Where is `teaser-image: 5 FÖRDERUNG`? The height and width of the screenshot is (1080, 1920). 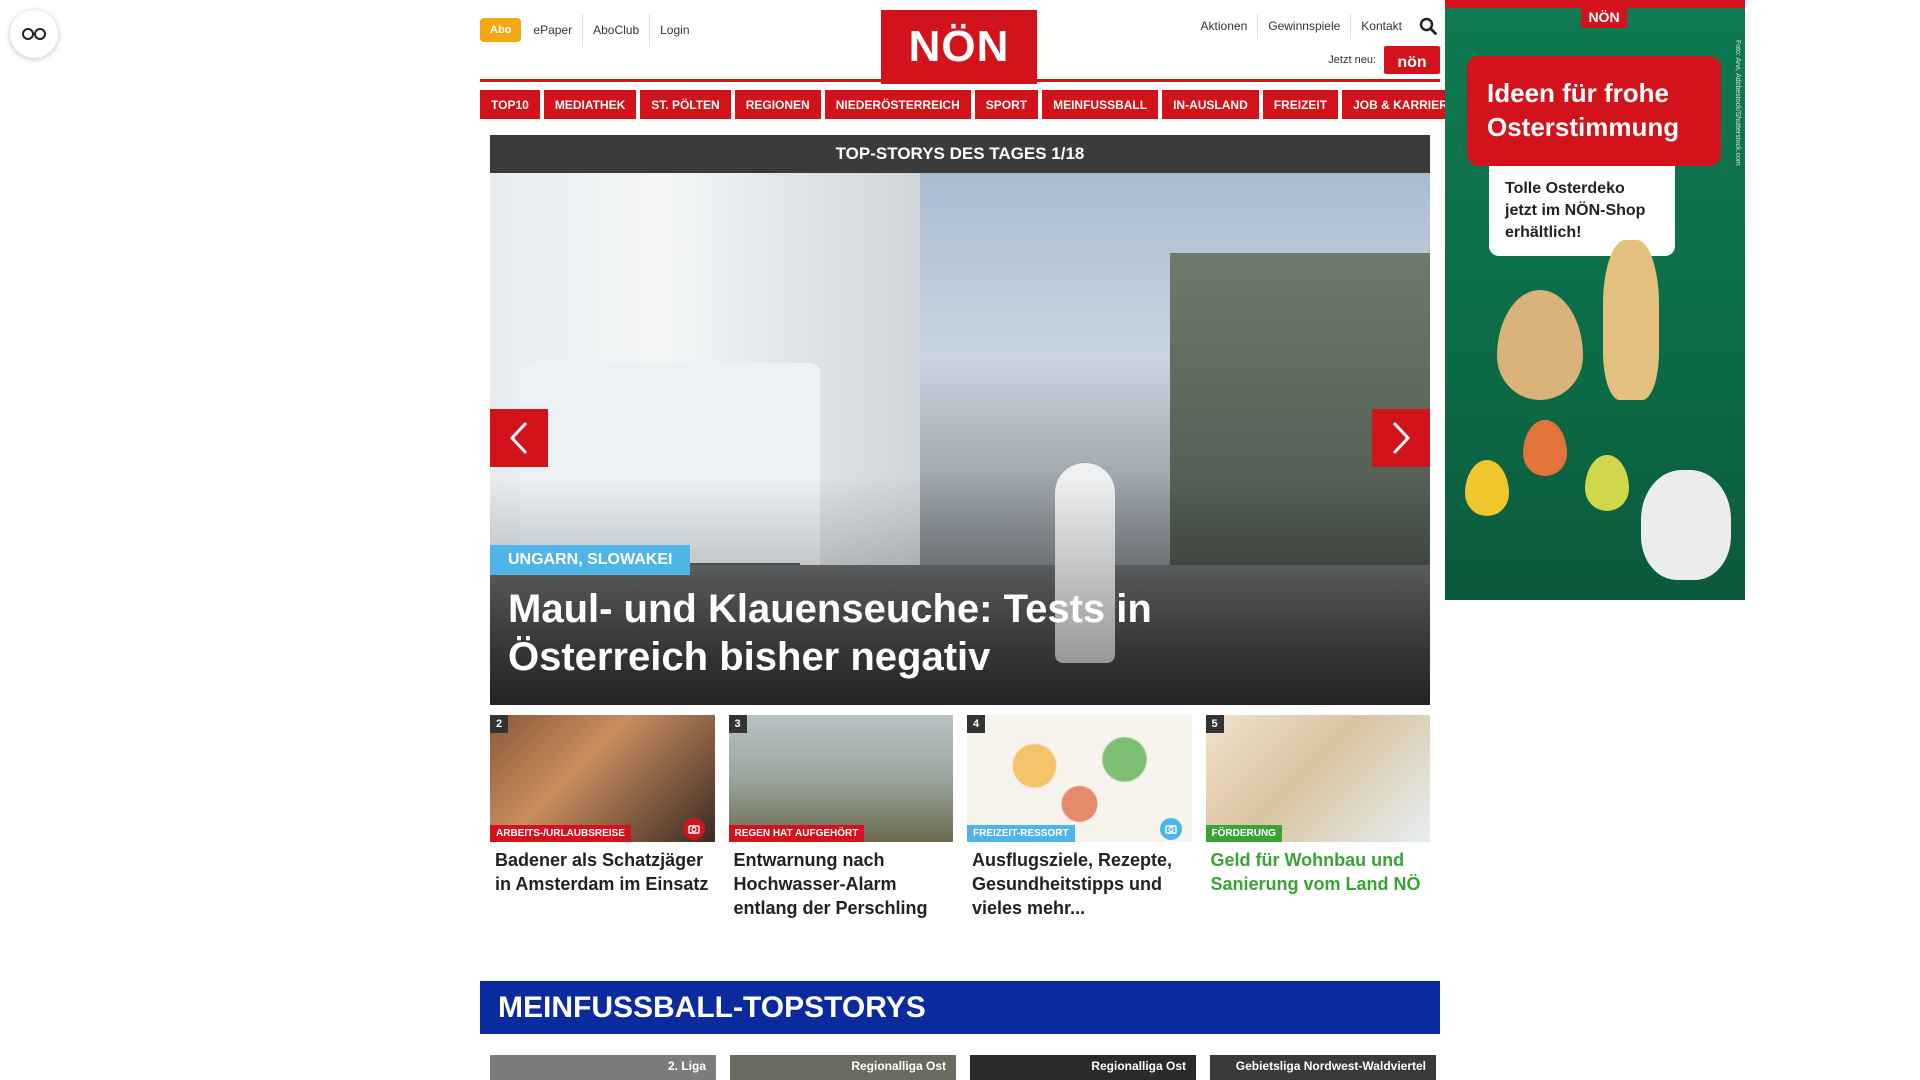 teaser-image: 5 FÖRDERUNG is located at coordinates (1317, 778).